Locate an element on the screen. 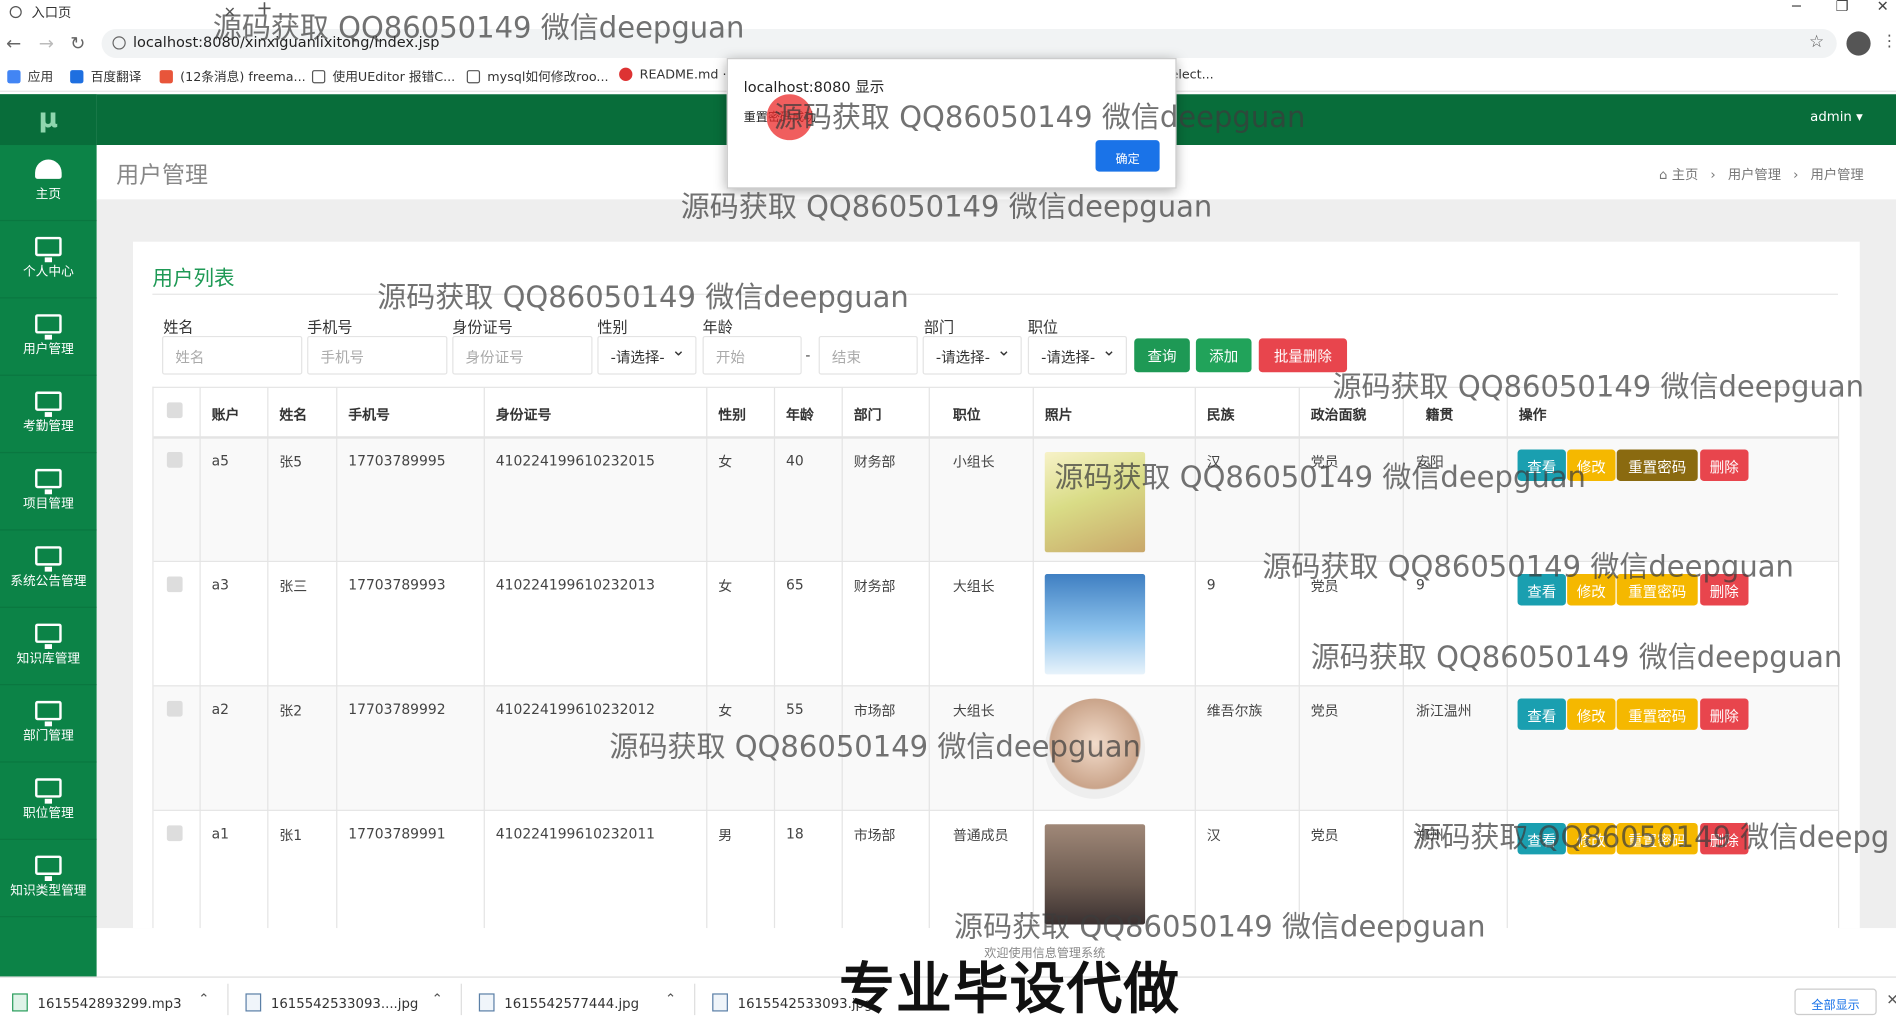  download-item: 1615542893299.mp3 is located at coordinates (97, 1002).